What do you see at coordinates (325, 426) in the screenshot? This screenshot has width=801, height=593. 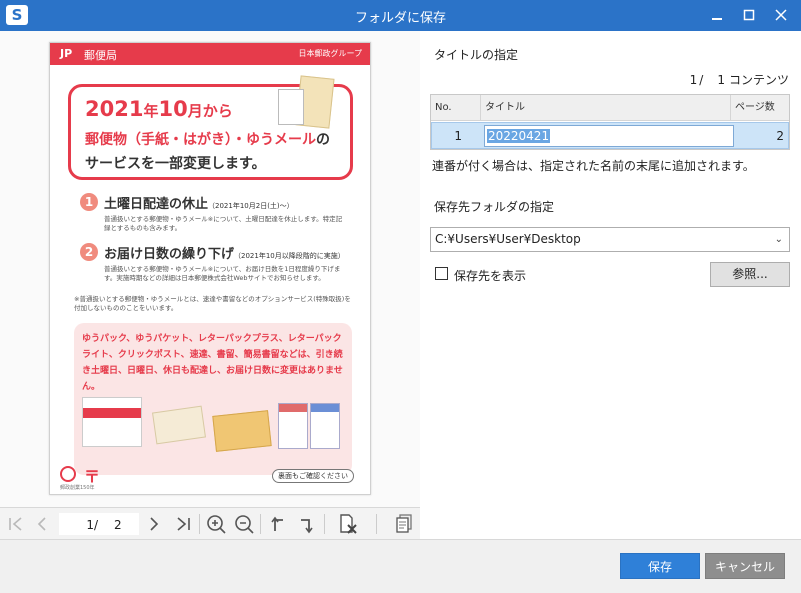 I see `letterpack-light-illustration` at bounding box center [325, 426].